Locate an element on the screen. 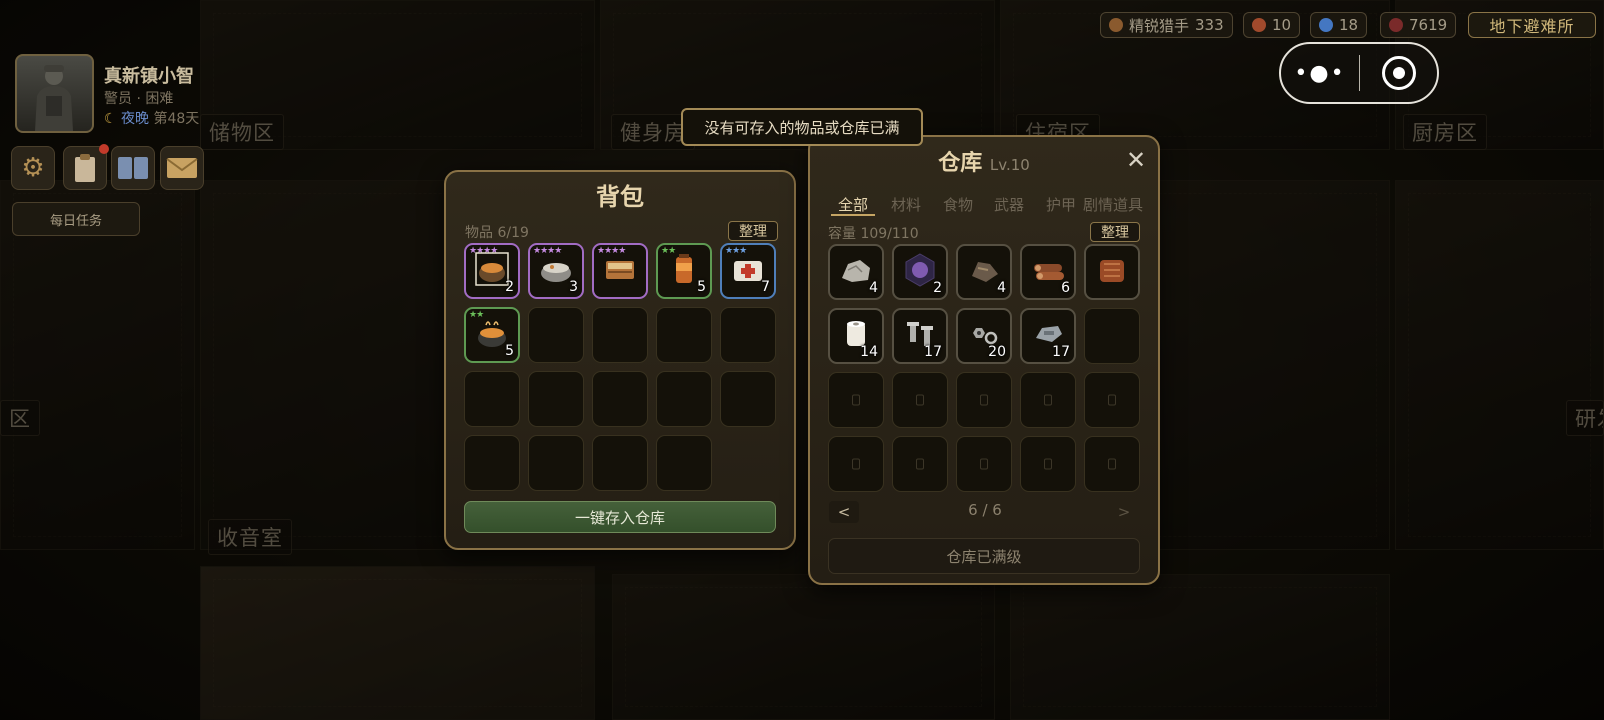 Image resolution: width=1604 pixels, height=720 pixels. resource-gold: 7619 is located at coordinates (1418, 25).